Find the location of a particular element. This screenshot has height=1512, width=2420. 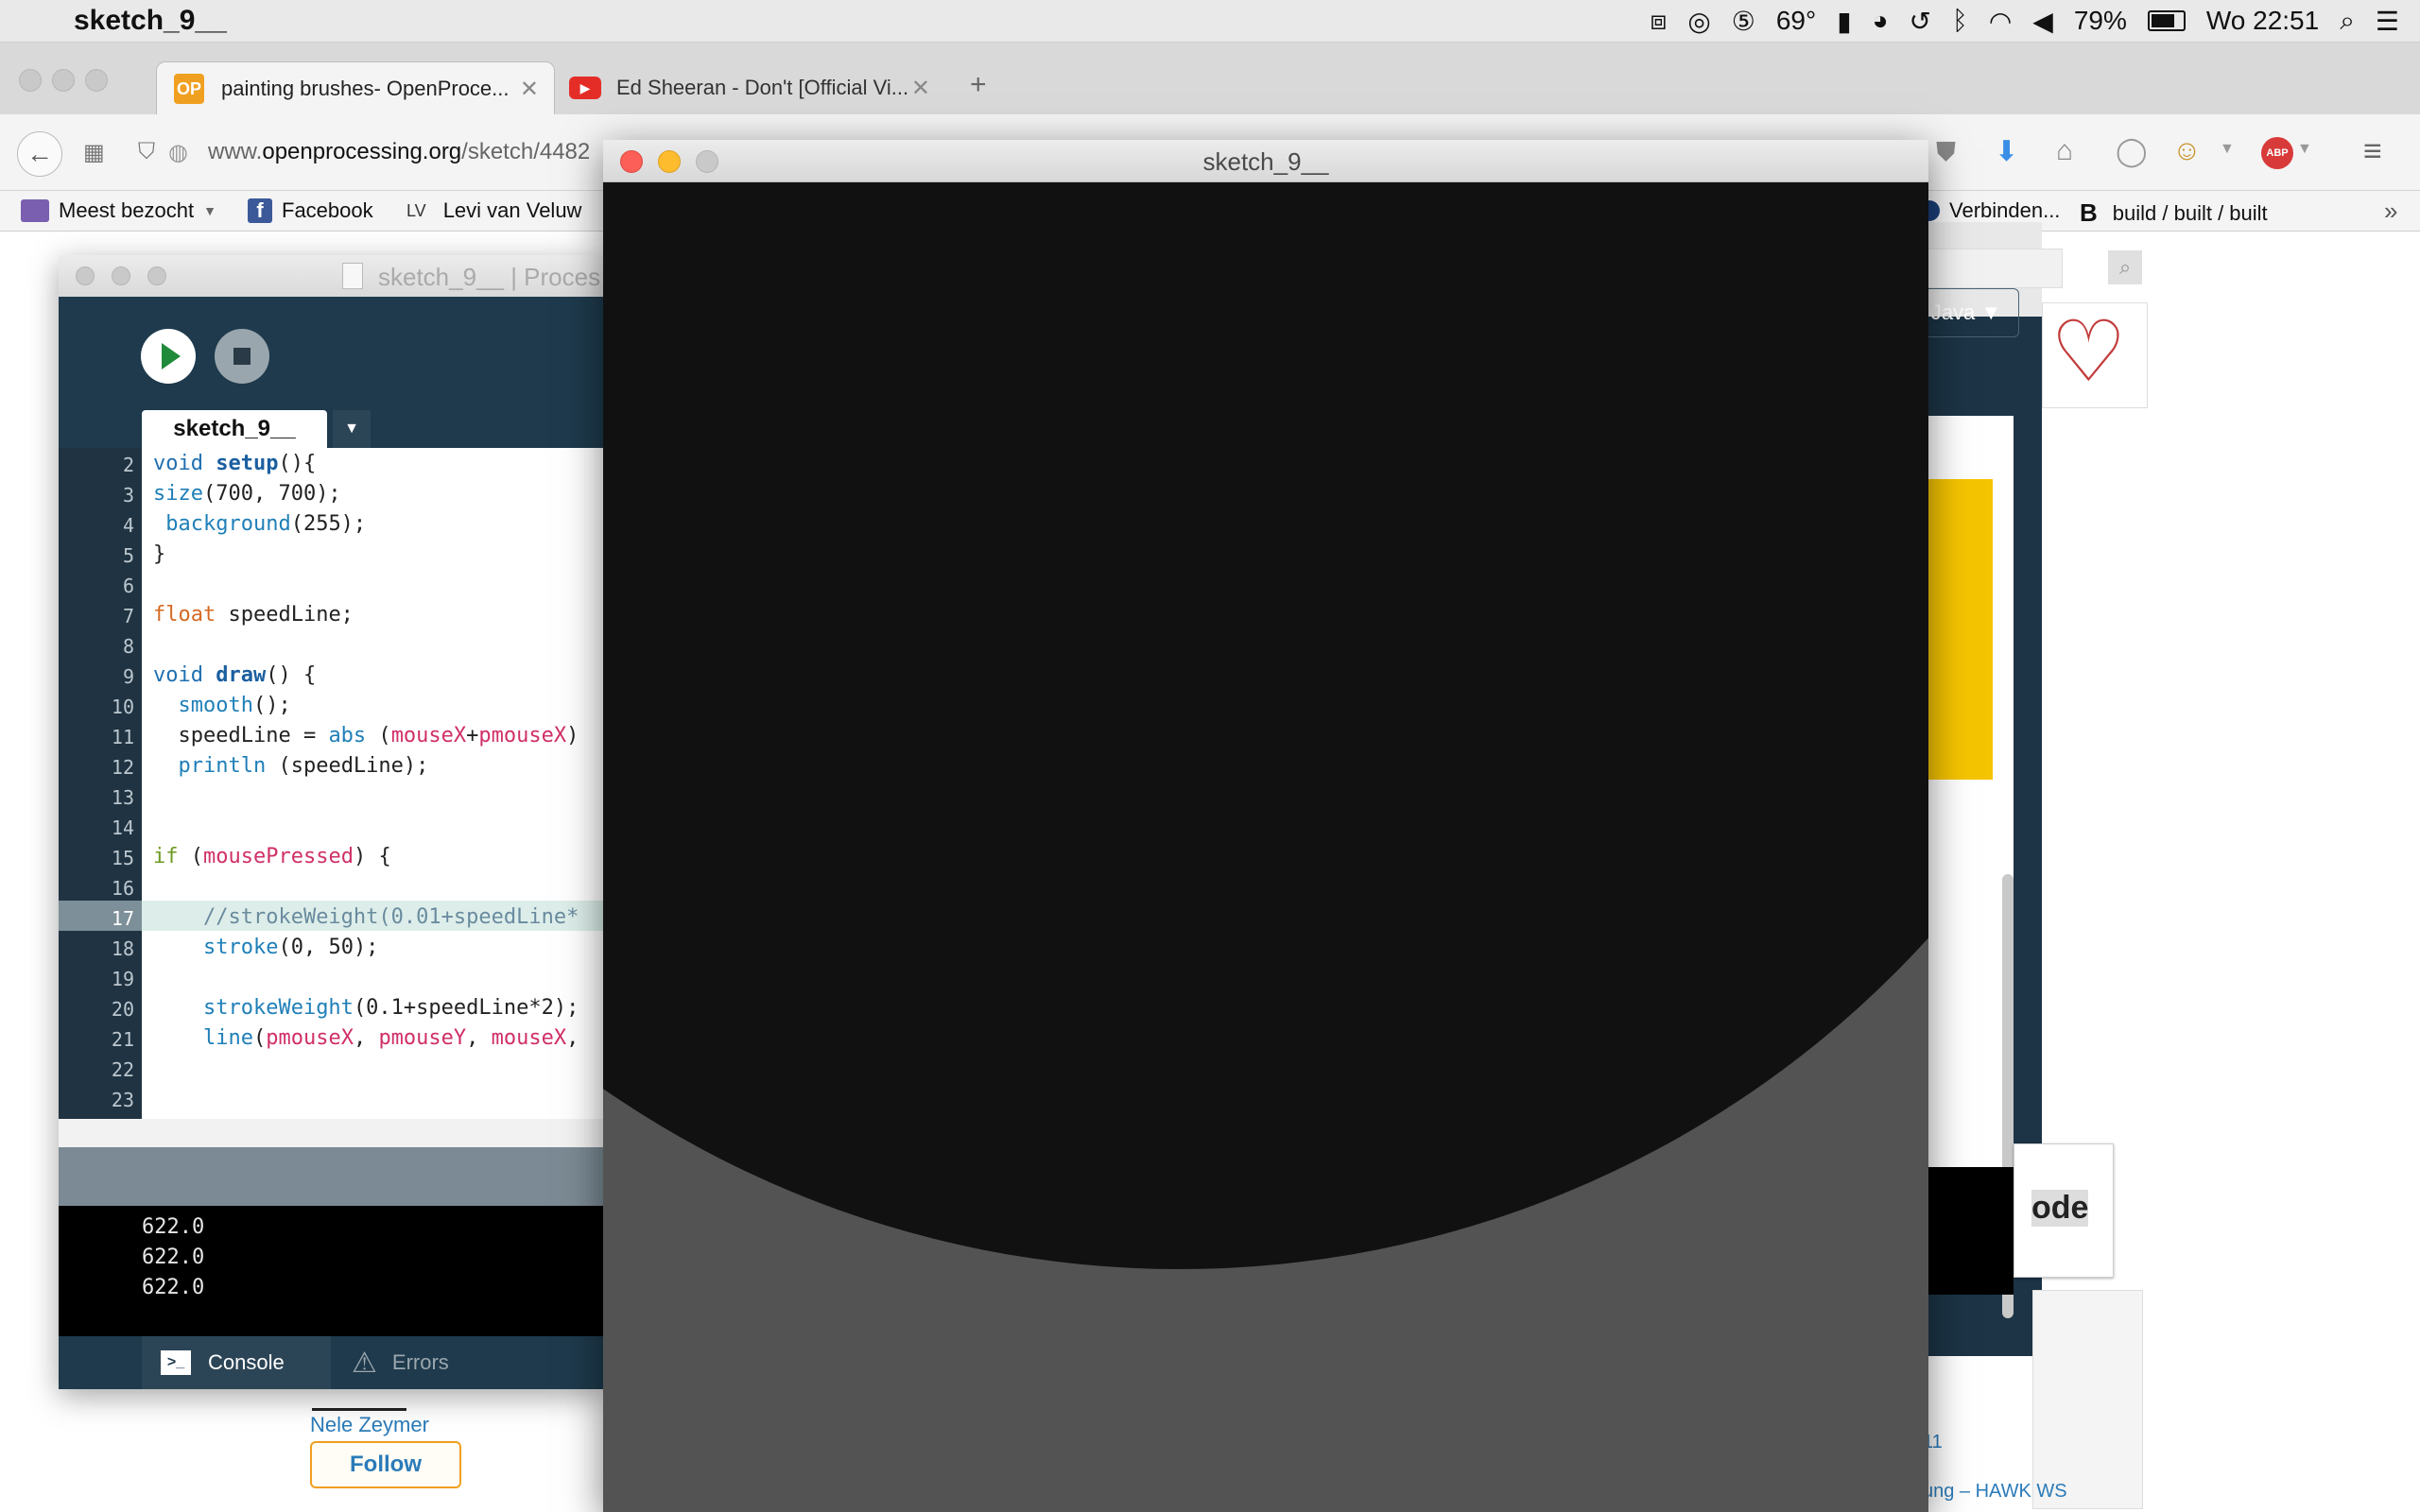

temperature-readout: 69° is located at coordinates (1796, 21).